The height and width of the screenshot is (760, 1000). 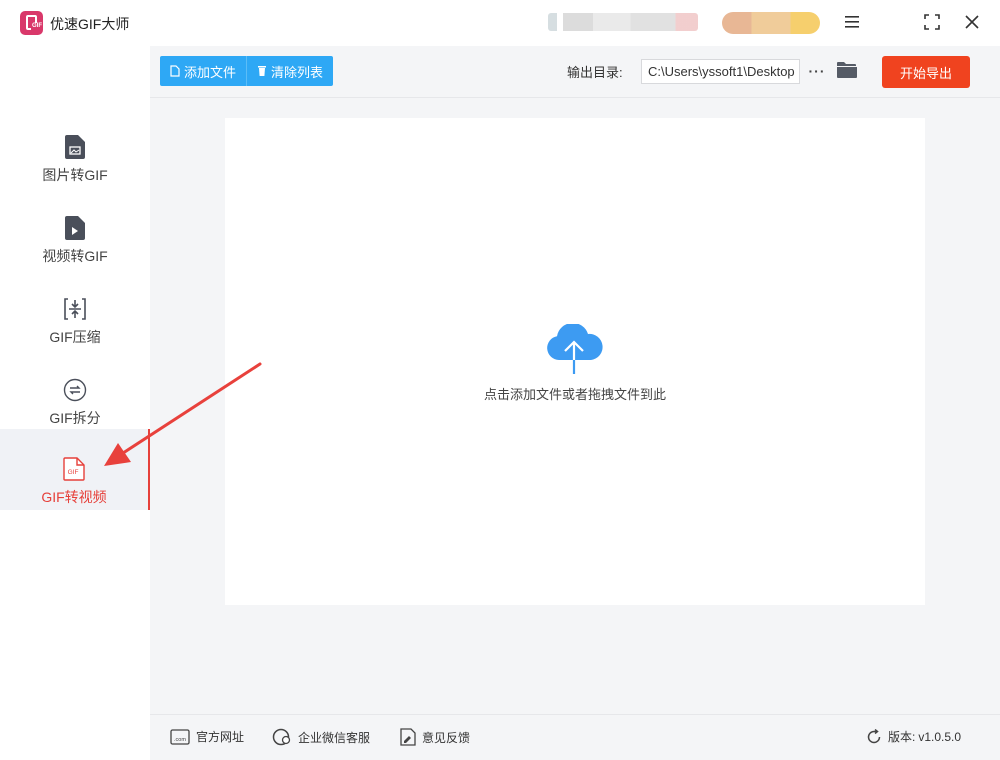 I want to click on feedback-icon, so click(x=408, y=737).